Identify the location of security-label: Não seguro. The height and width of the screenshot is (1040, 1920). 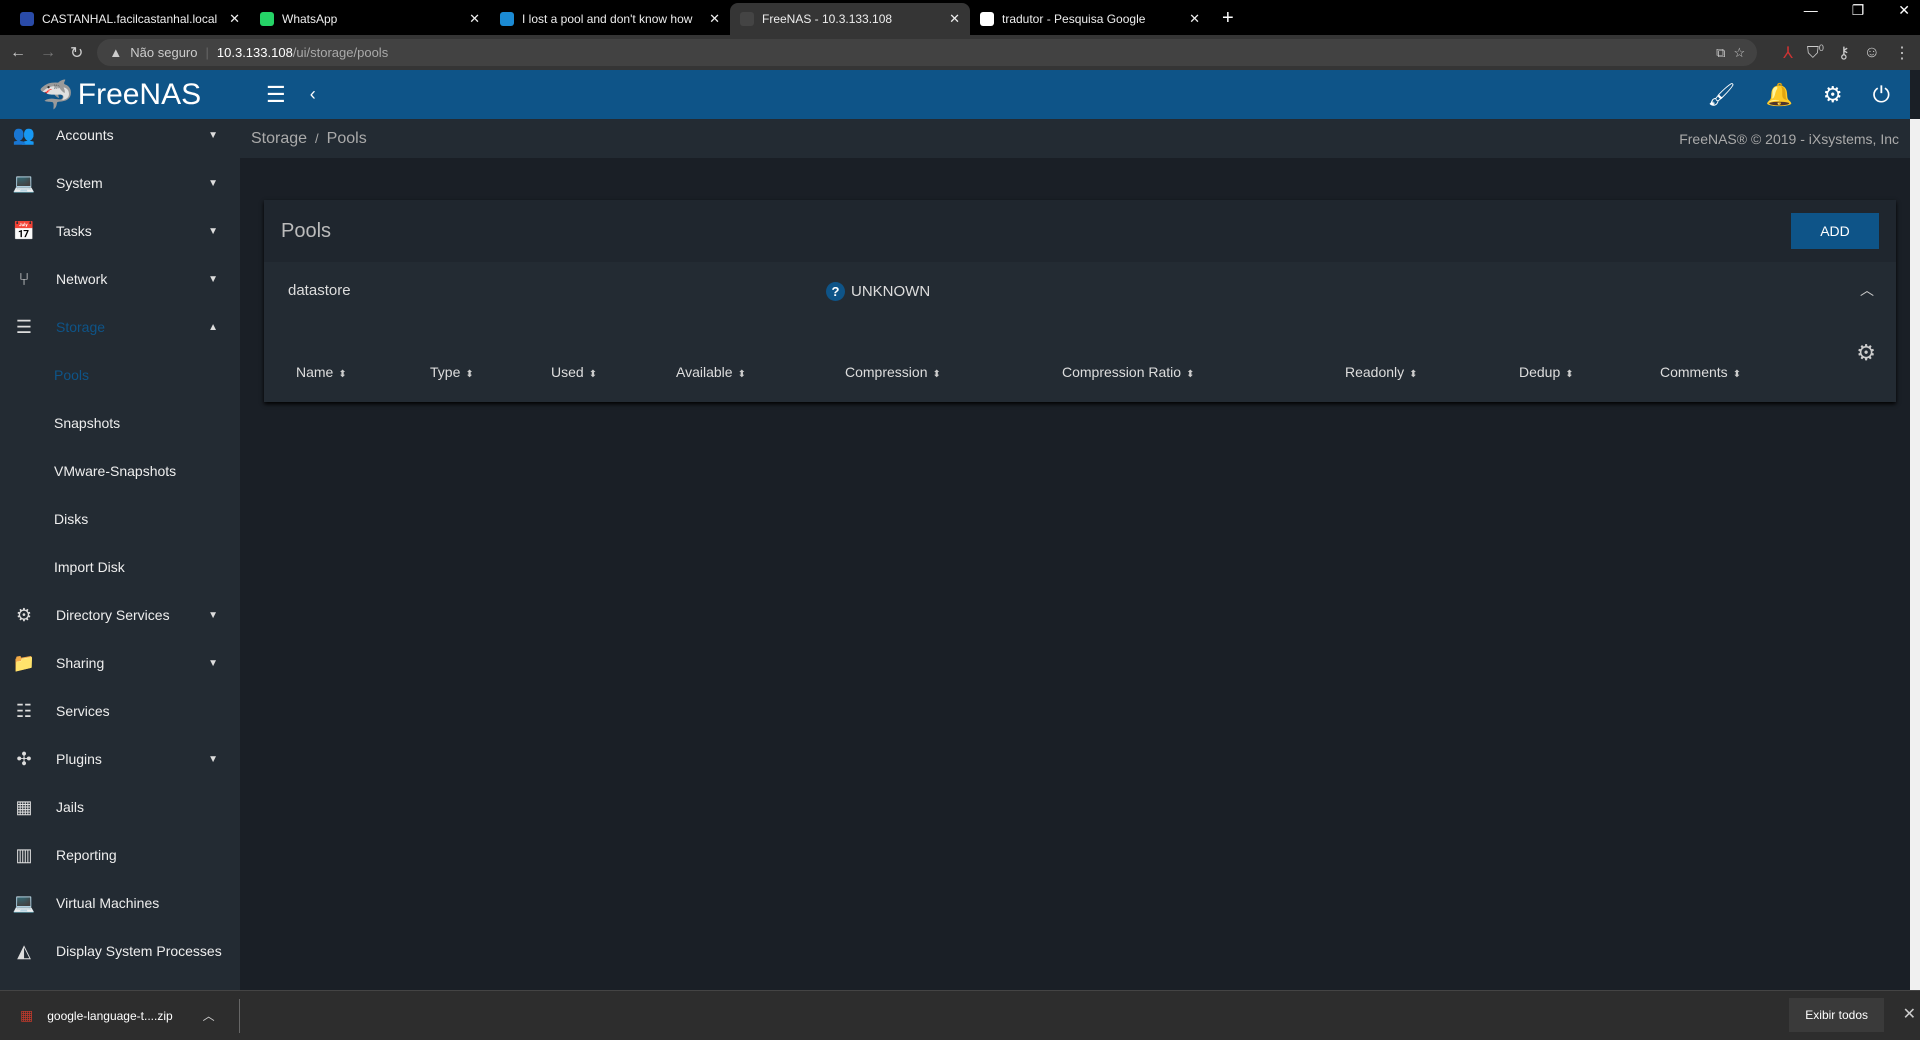
(164, 52).